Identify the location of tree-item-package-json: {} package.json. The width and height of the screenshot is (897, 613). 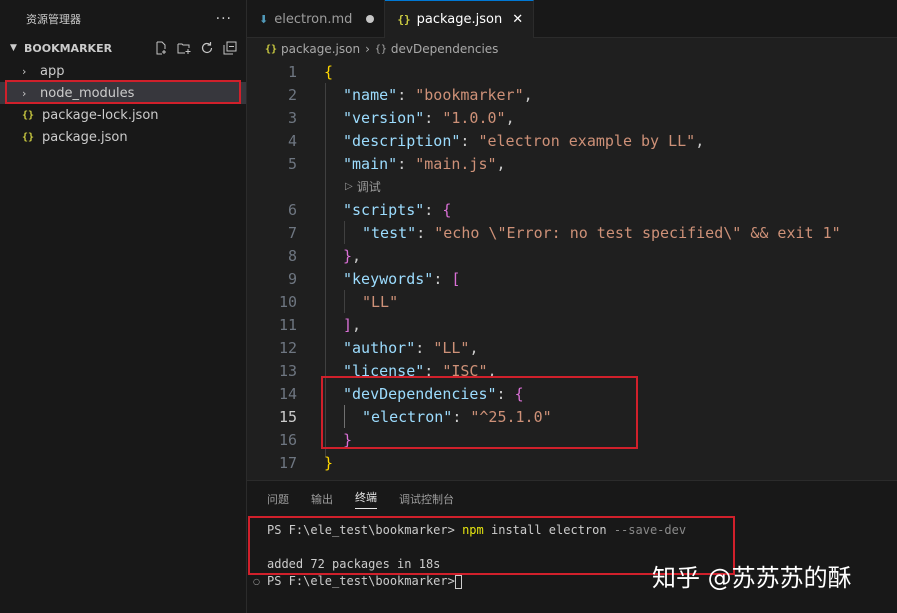
(123, 137).